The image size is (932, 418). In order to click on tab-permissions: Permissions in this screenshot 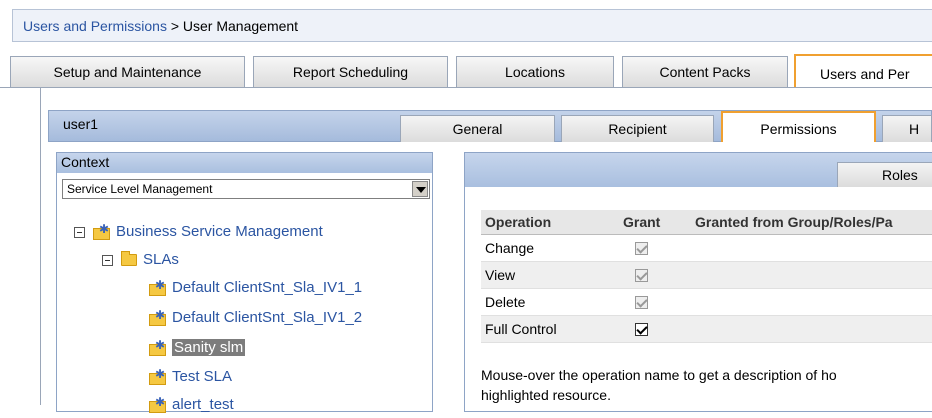, I will do `click(798, 126)`.